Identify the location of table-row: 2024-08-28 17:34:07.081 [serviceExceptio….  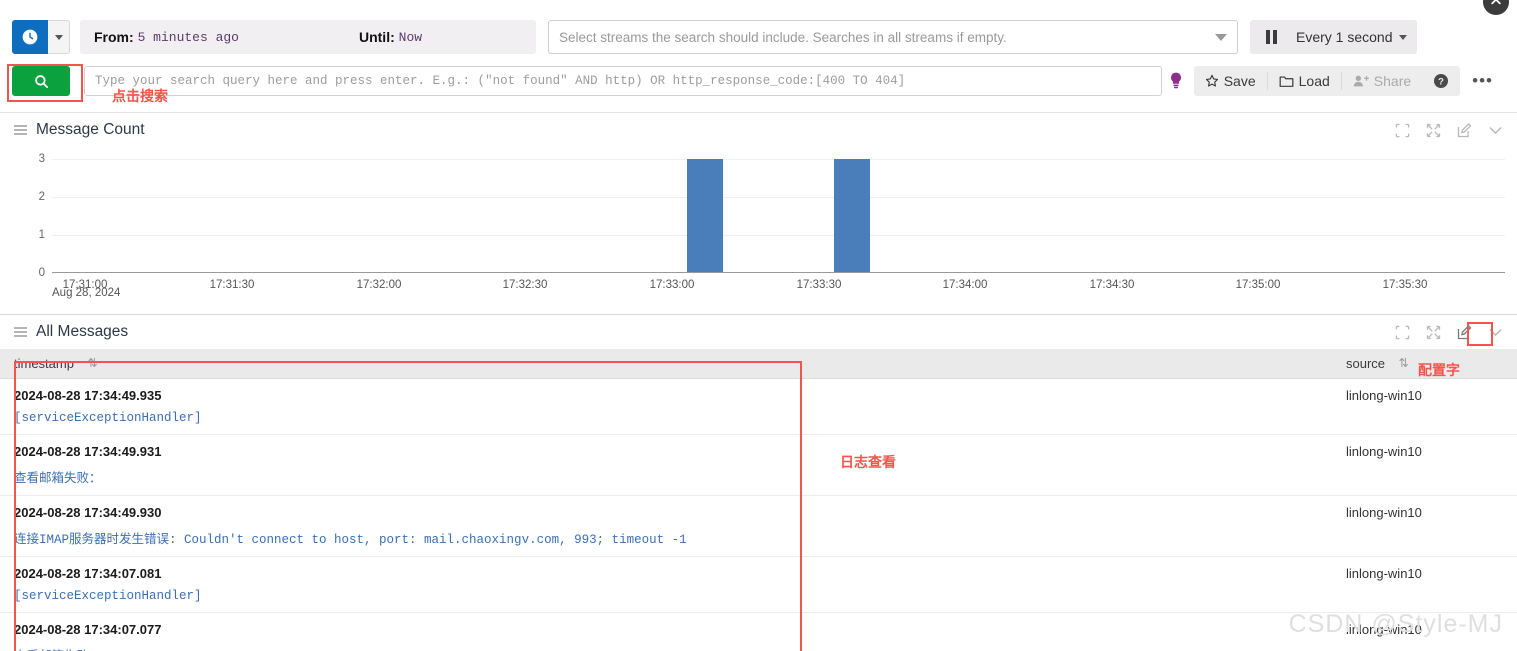
(758, 584).